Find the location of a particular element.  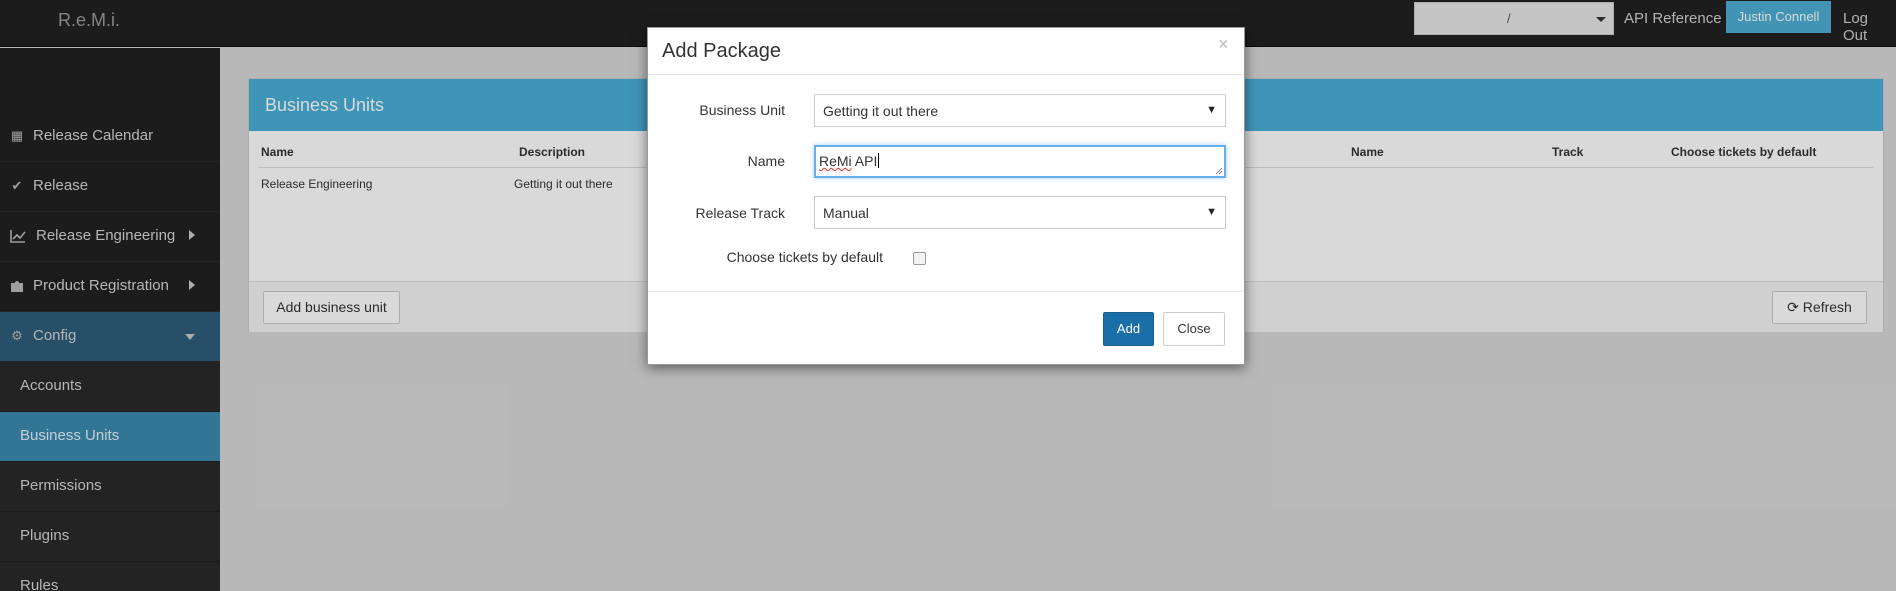

business-unit-value: Getting it out there is located at coordinates (881, 111).